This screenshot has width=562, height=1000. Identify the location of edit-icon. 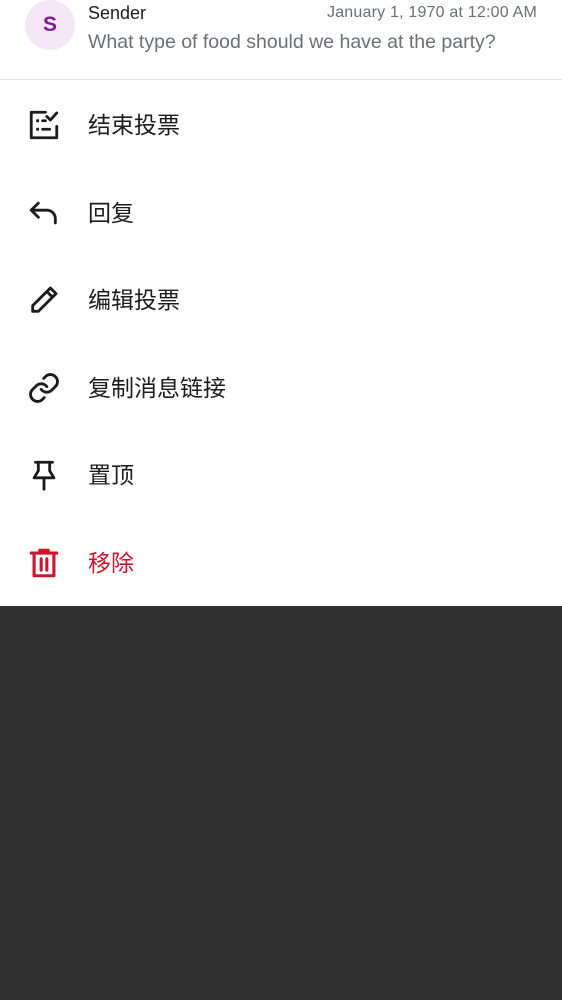
(44, 300).